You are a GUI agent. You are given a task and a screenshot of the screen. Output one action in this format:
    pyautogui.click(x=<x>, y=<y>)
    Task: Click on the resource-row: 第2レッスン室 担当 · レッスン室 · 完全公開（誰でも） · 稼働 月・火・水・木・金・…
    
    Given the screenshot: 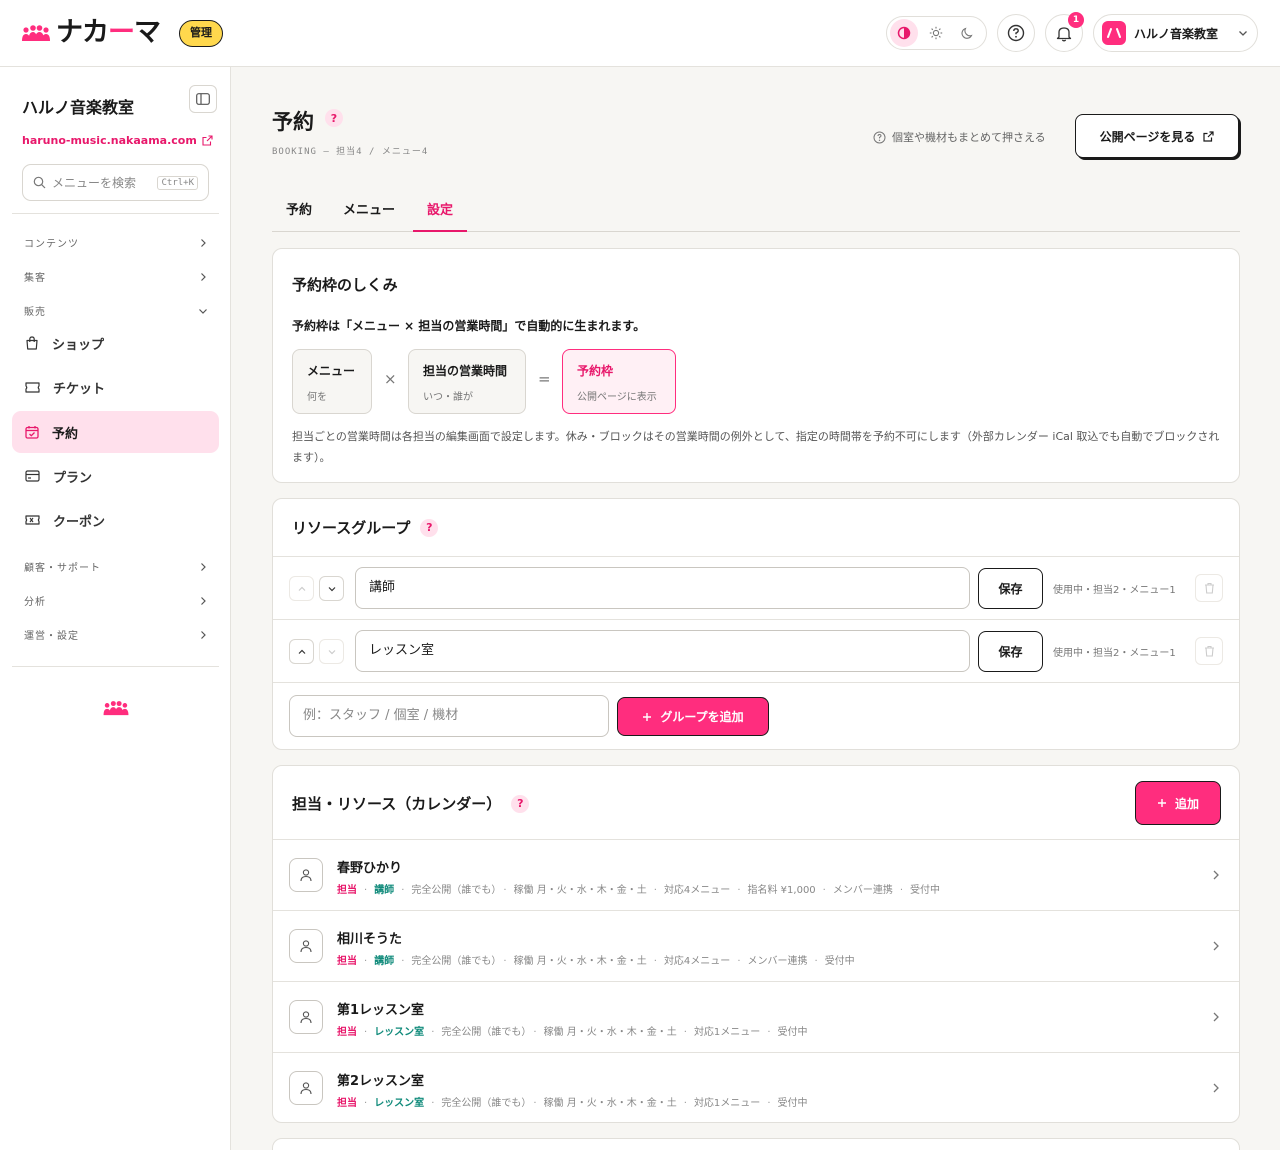 What is the action you would take?
    pyautogui.click(x=756, y=1087)
    